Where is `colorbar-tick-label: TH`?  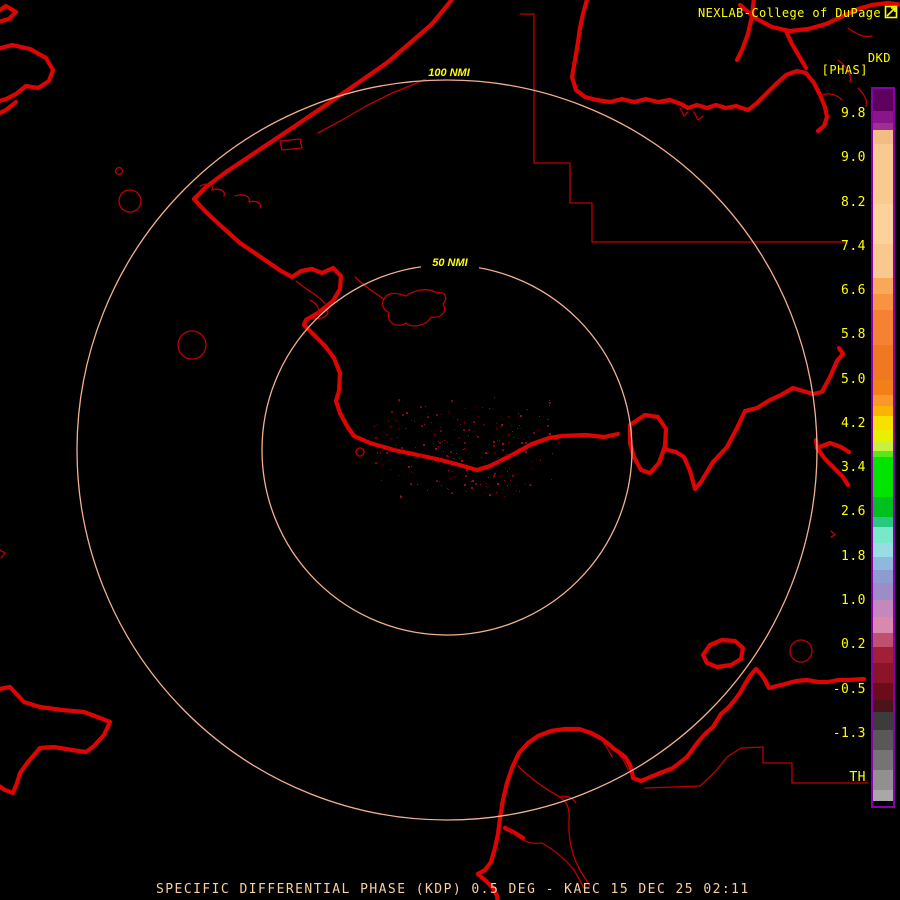 colorbar-tick-label: TH is located at coordinates (857, 778).